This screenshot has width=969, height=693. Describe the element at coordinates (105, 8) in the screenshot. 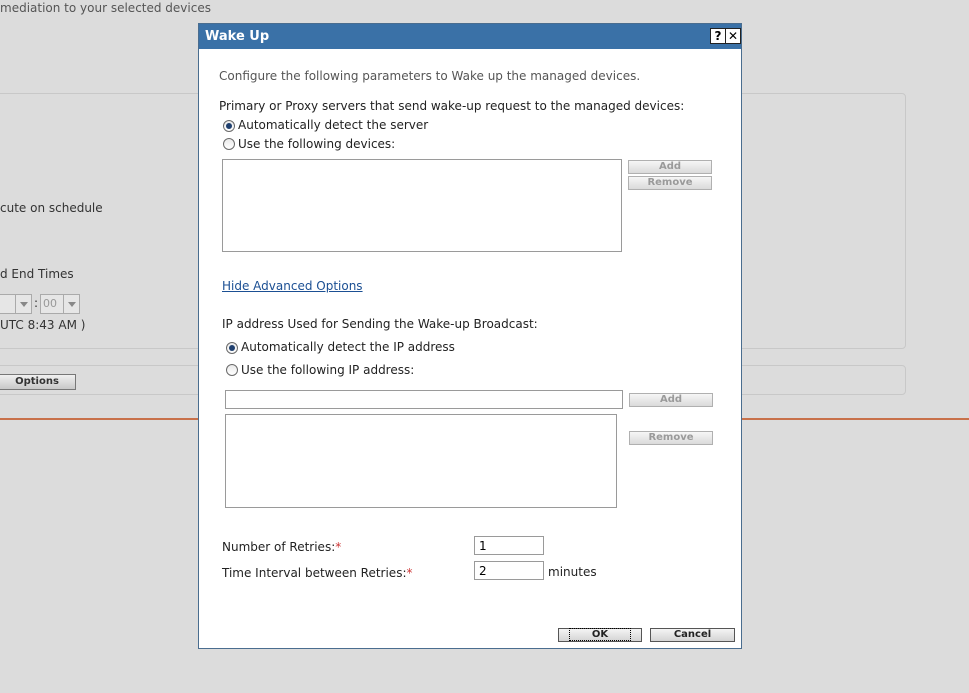

I see `background-description: mediation to your selected devices` at that location.